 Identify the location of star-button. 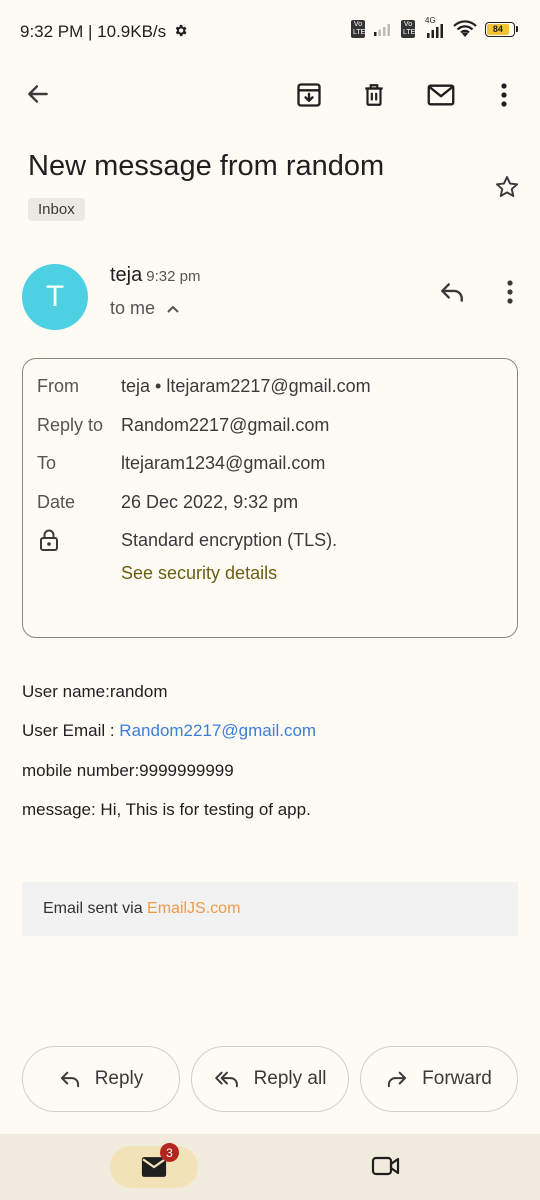
(507, 187).